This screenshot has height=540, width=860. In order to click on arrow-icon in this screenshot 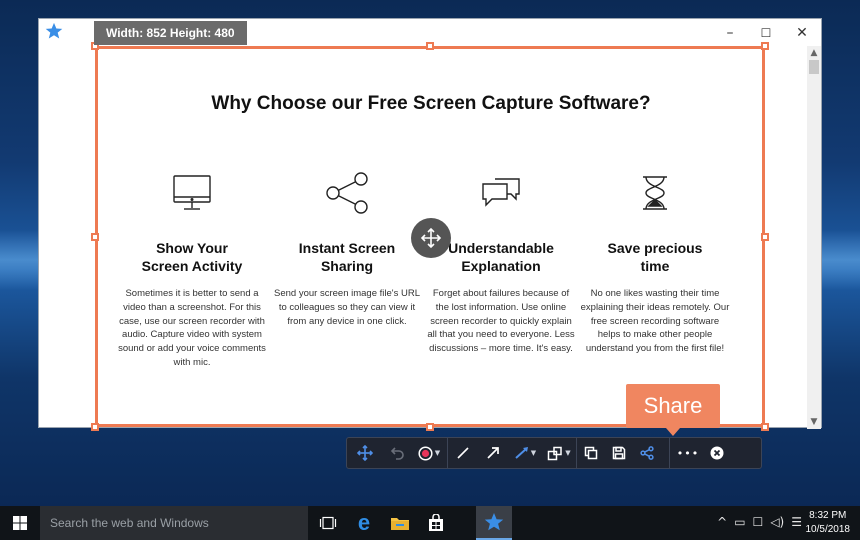, I will do `click(493, 453)`.